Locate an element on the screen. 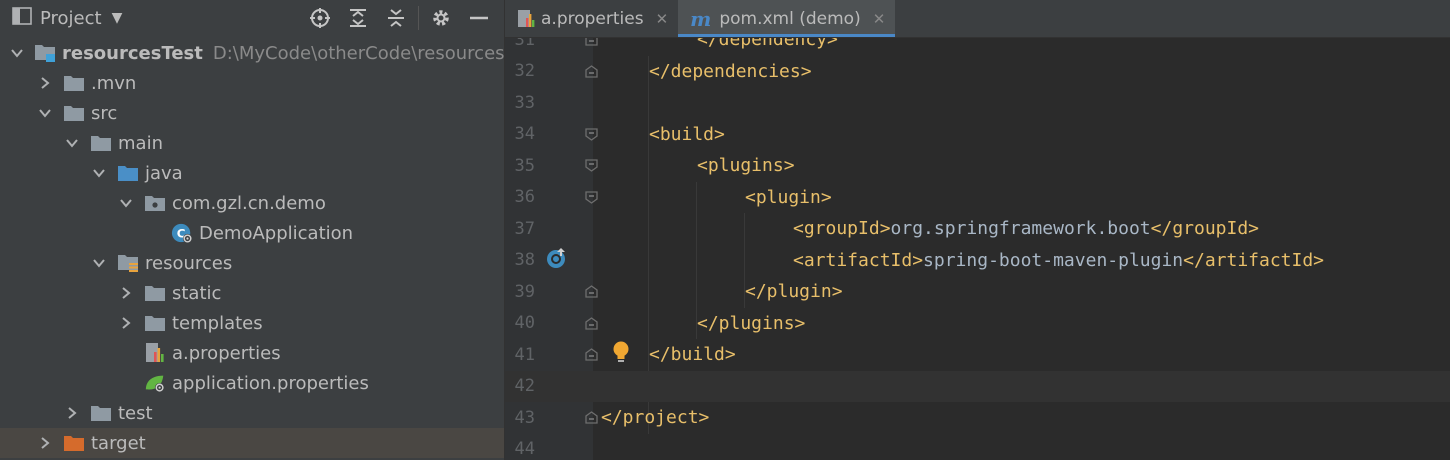  tree-node-label: src is located at coordinates (104, 113).